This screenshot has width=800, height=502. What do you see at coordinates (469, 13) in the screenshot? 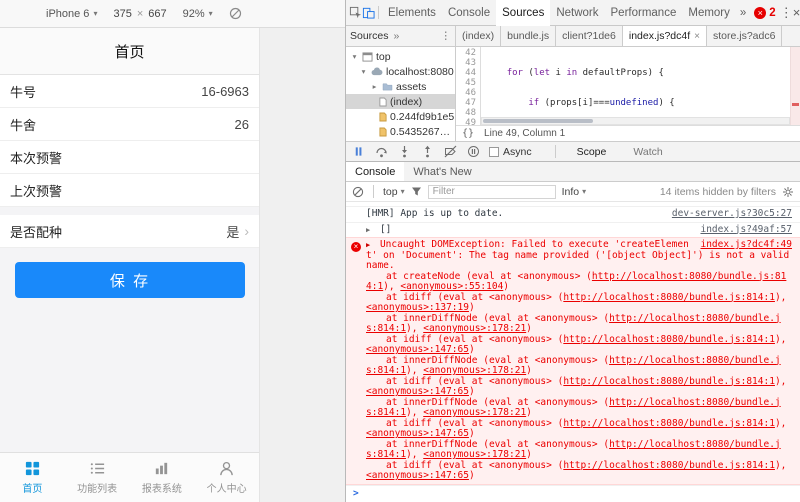
I see `tab-console: Console` at bounding box center [469, 13].